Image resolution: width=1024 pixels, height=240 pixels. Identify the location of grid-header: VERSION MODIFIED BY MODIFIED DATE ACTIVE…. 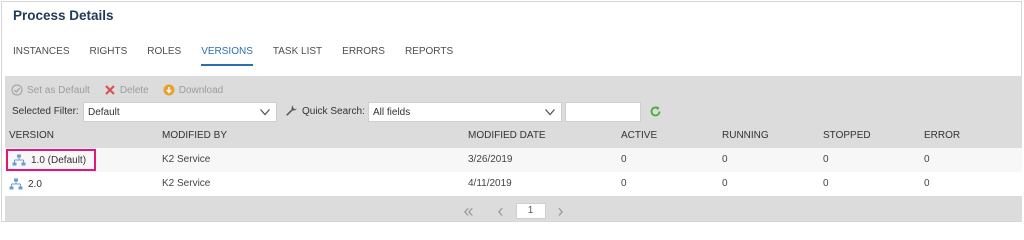
(513, 136).